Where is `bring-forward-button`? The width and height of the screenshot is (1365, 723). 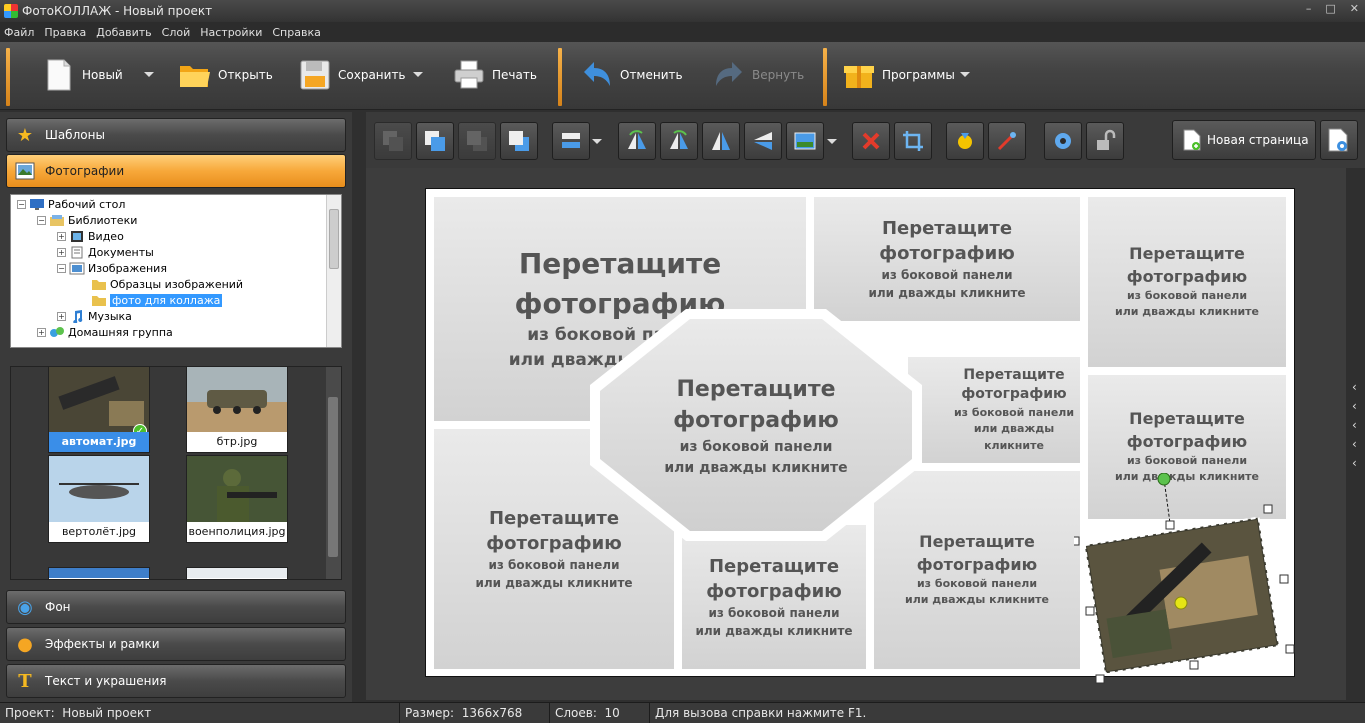 bring-forward-button is located at coordinates (435, 141).